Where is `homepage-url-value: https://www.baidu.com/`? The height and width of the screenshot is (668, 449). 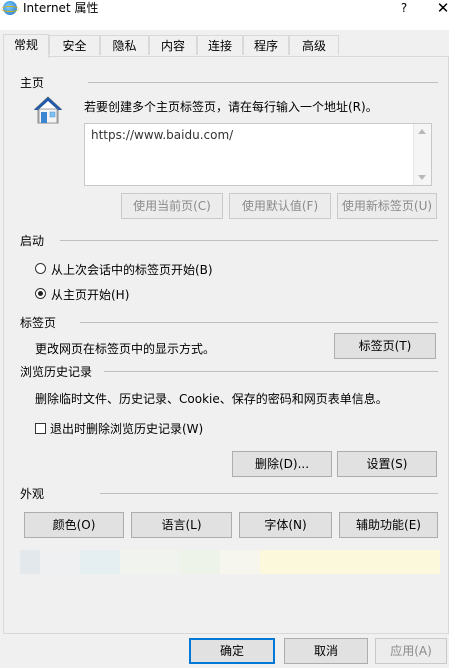 homepage-url-value: https://www.baidu.com/ is located at coordinates (162, 135).